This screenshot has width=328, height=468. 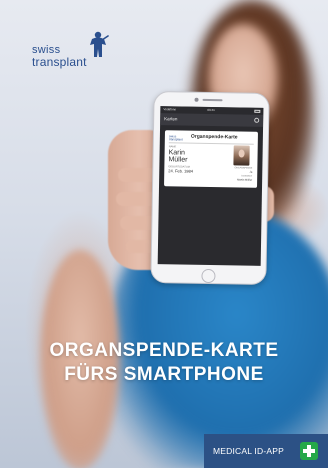 I want to click on card-photo, so click(x=241, y=155).